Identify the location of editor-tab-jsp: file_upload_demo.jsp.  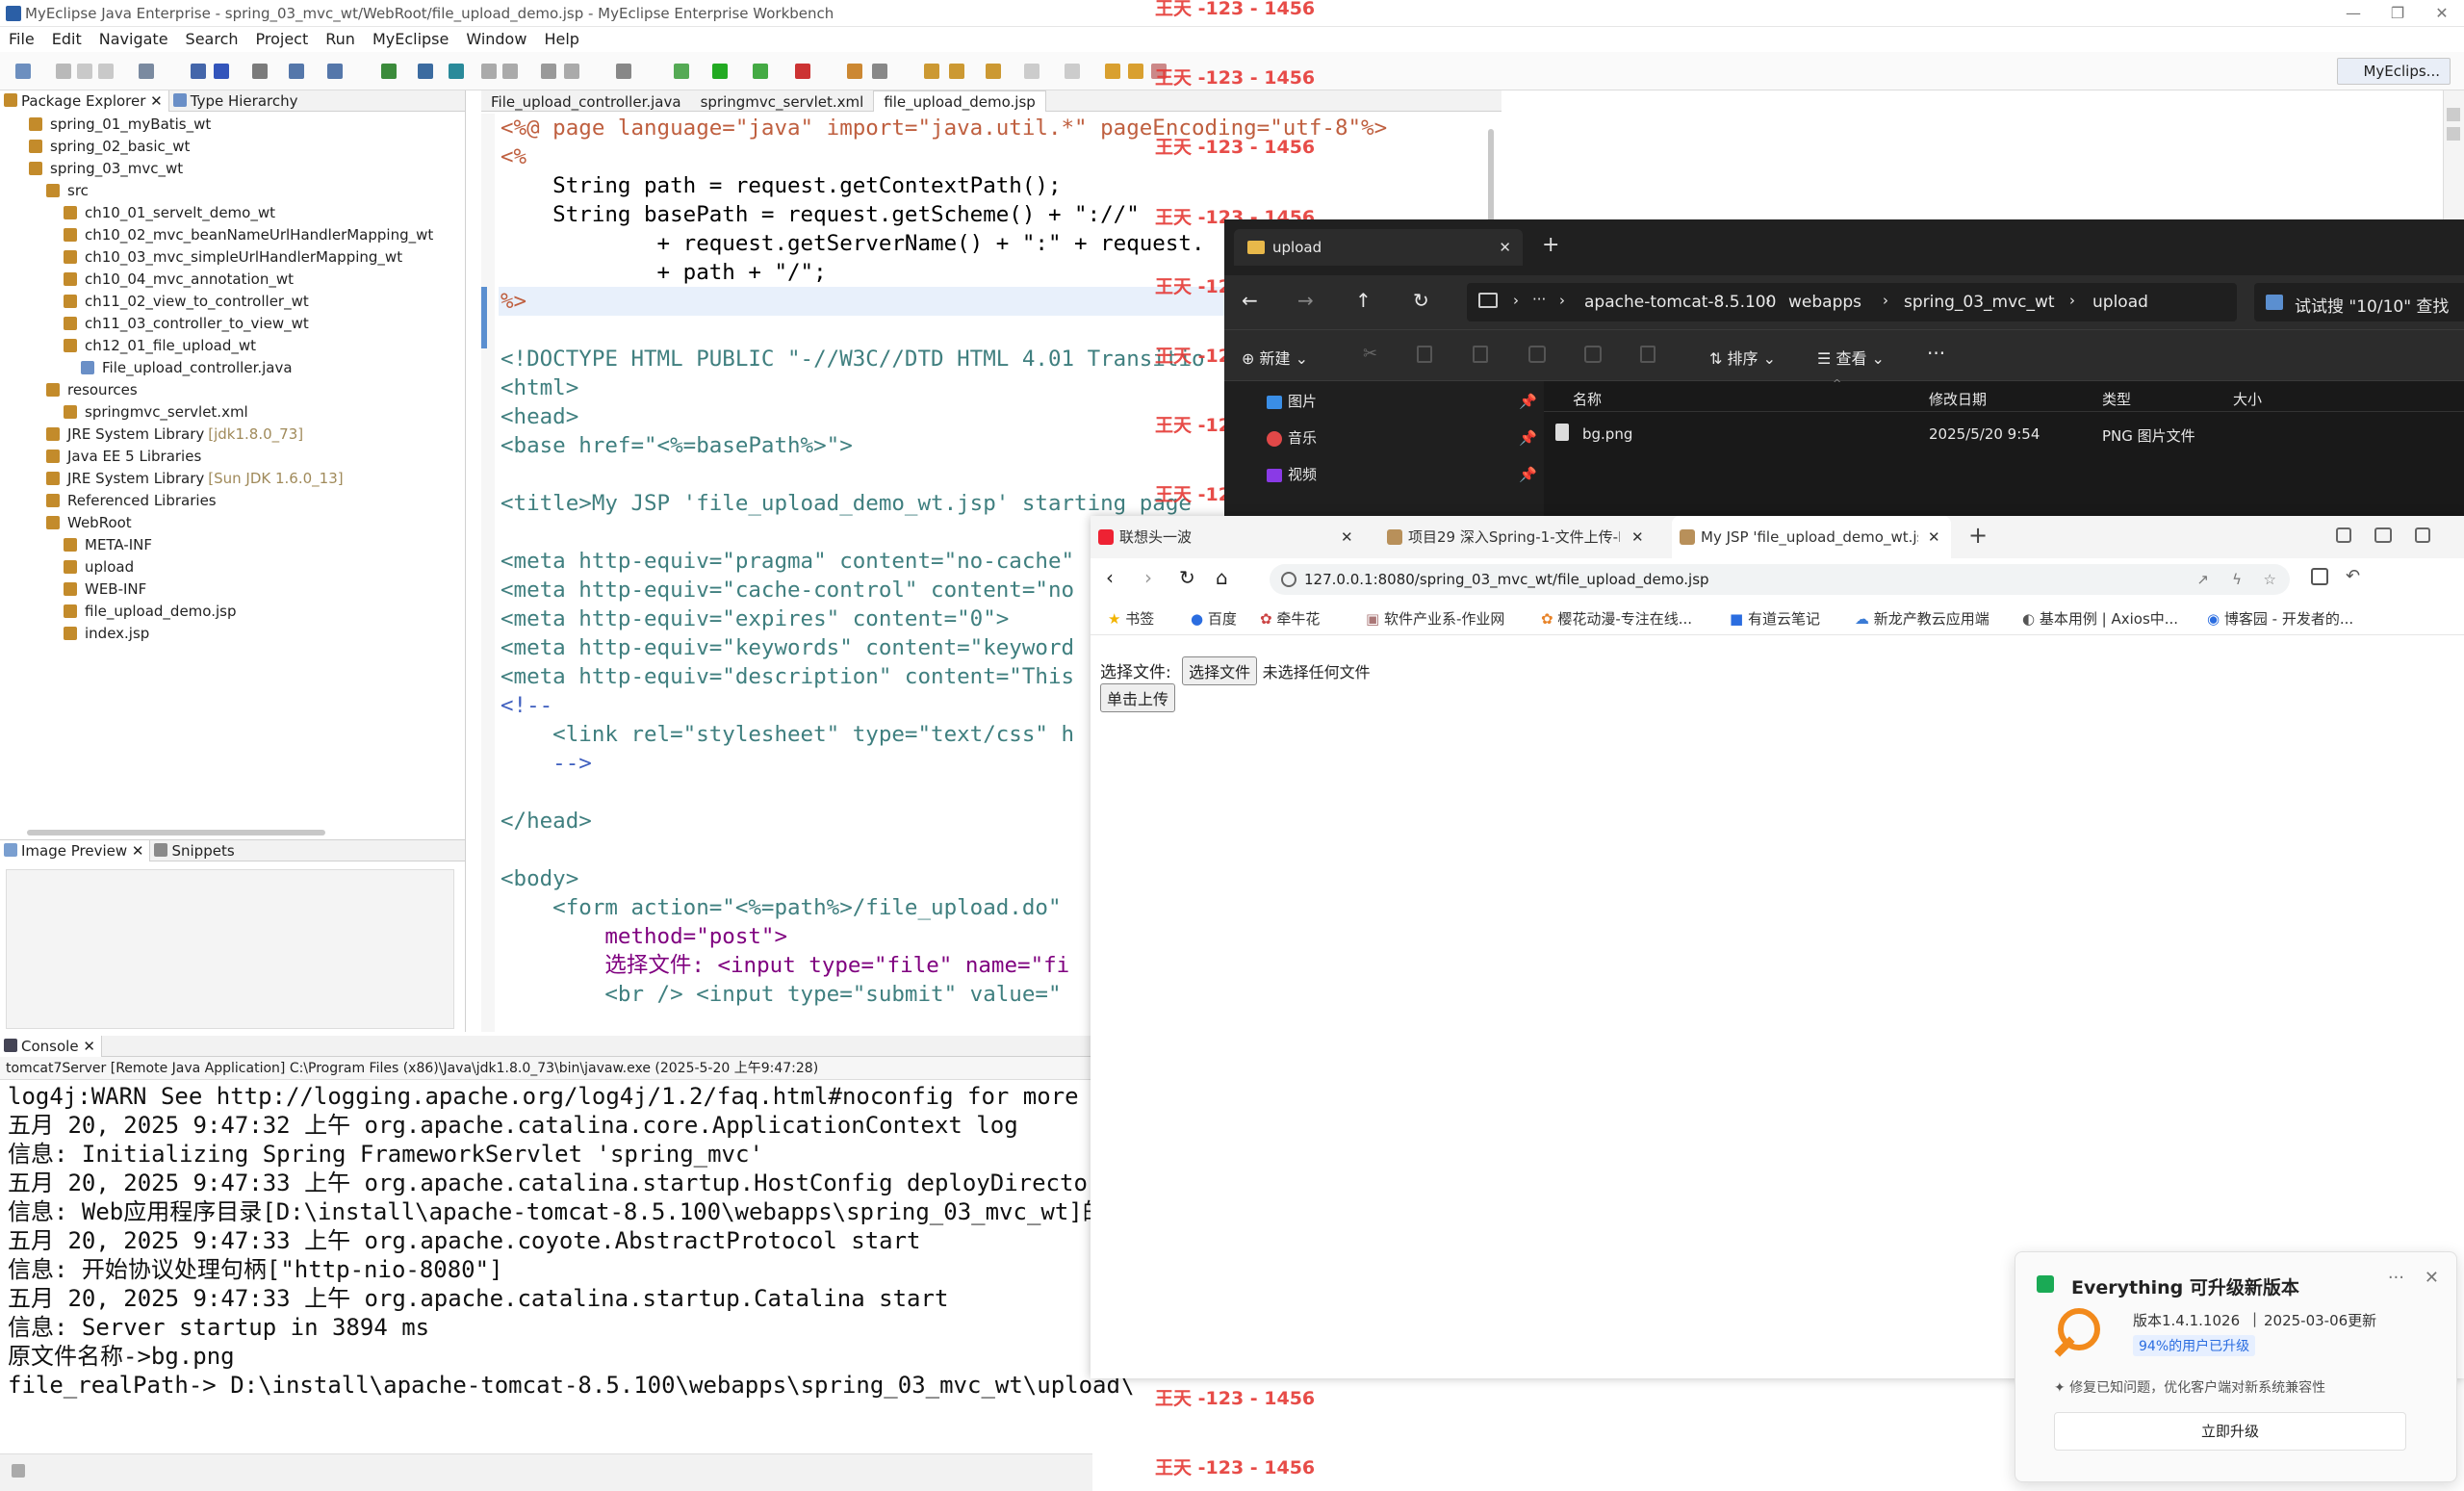
(959, 101).